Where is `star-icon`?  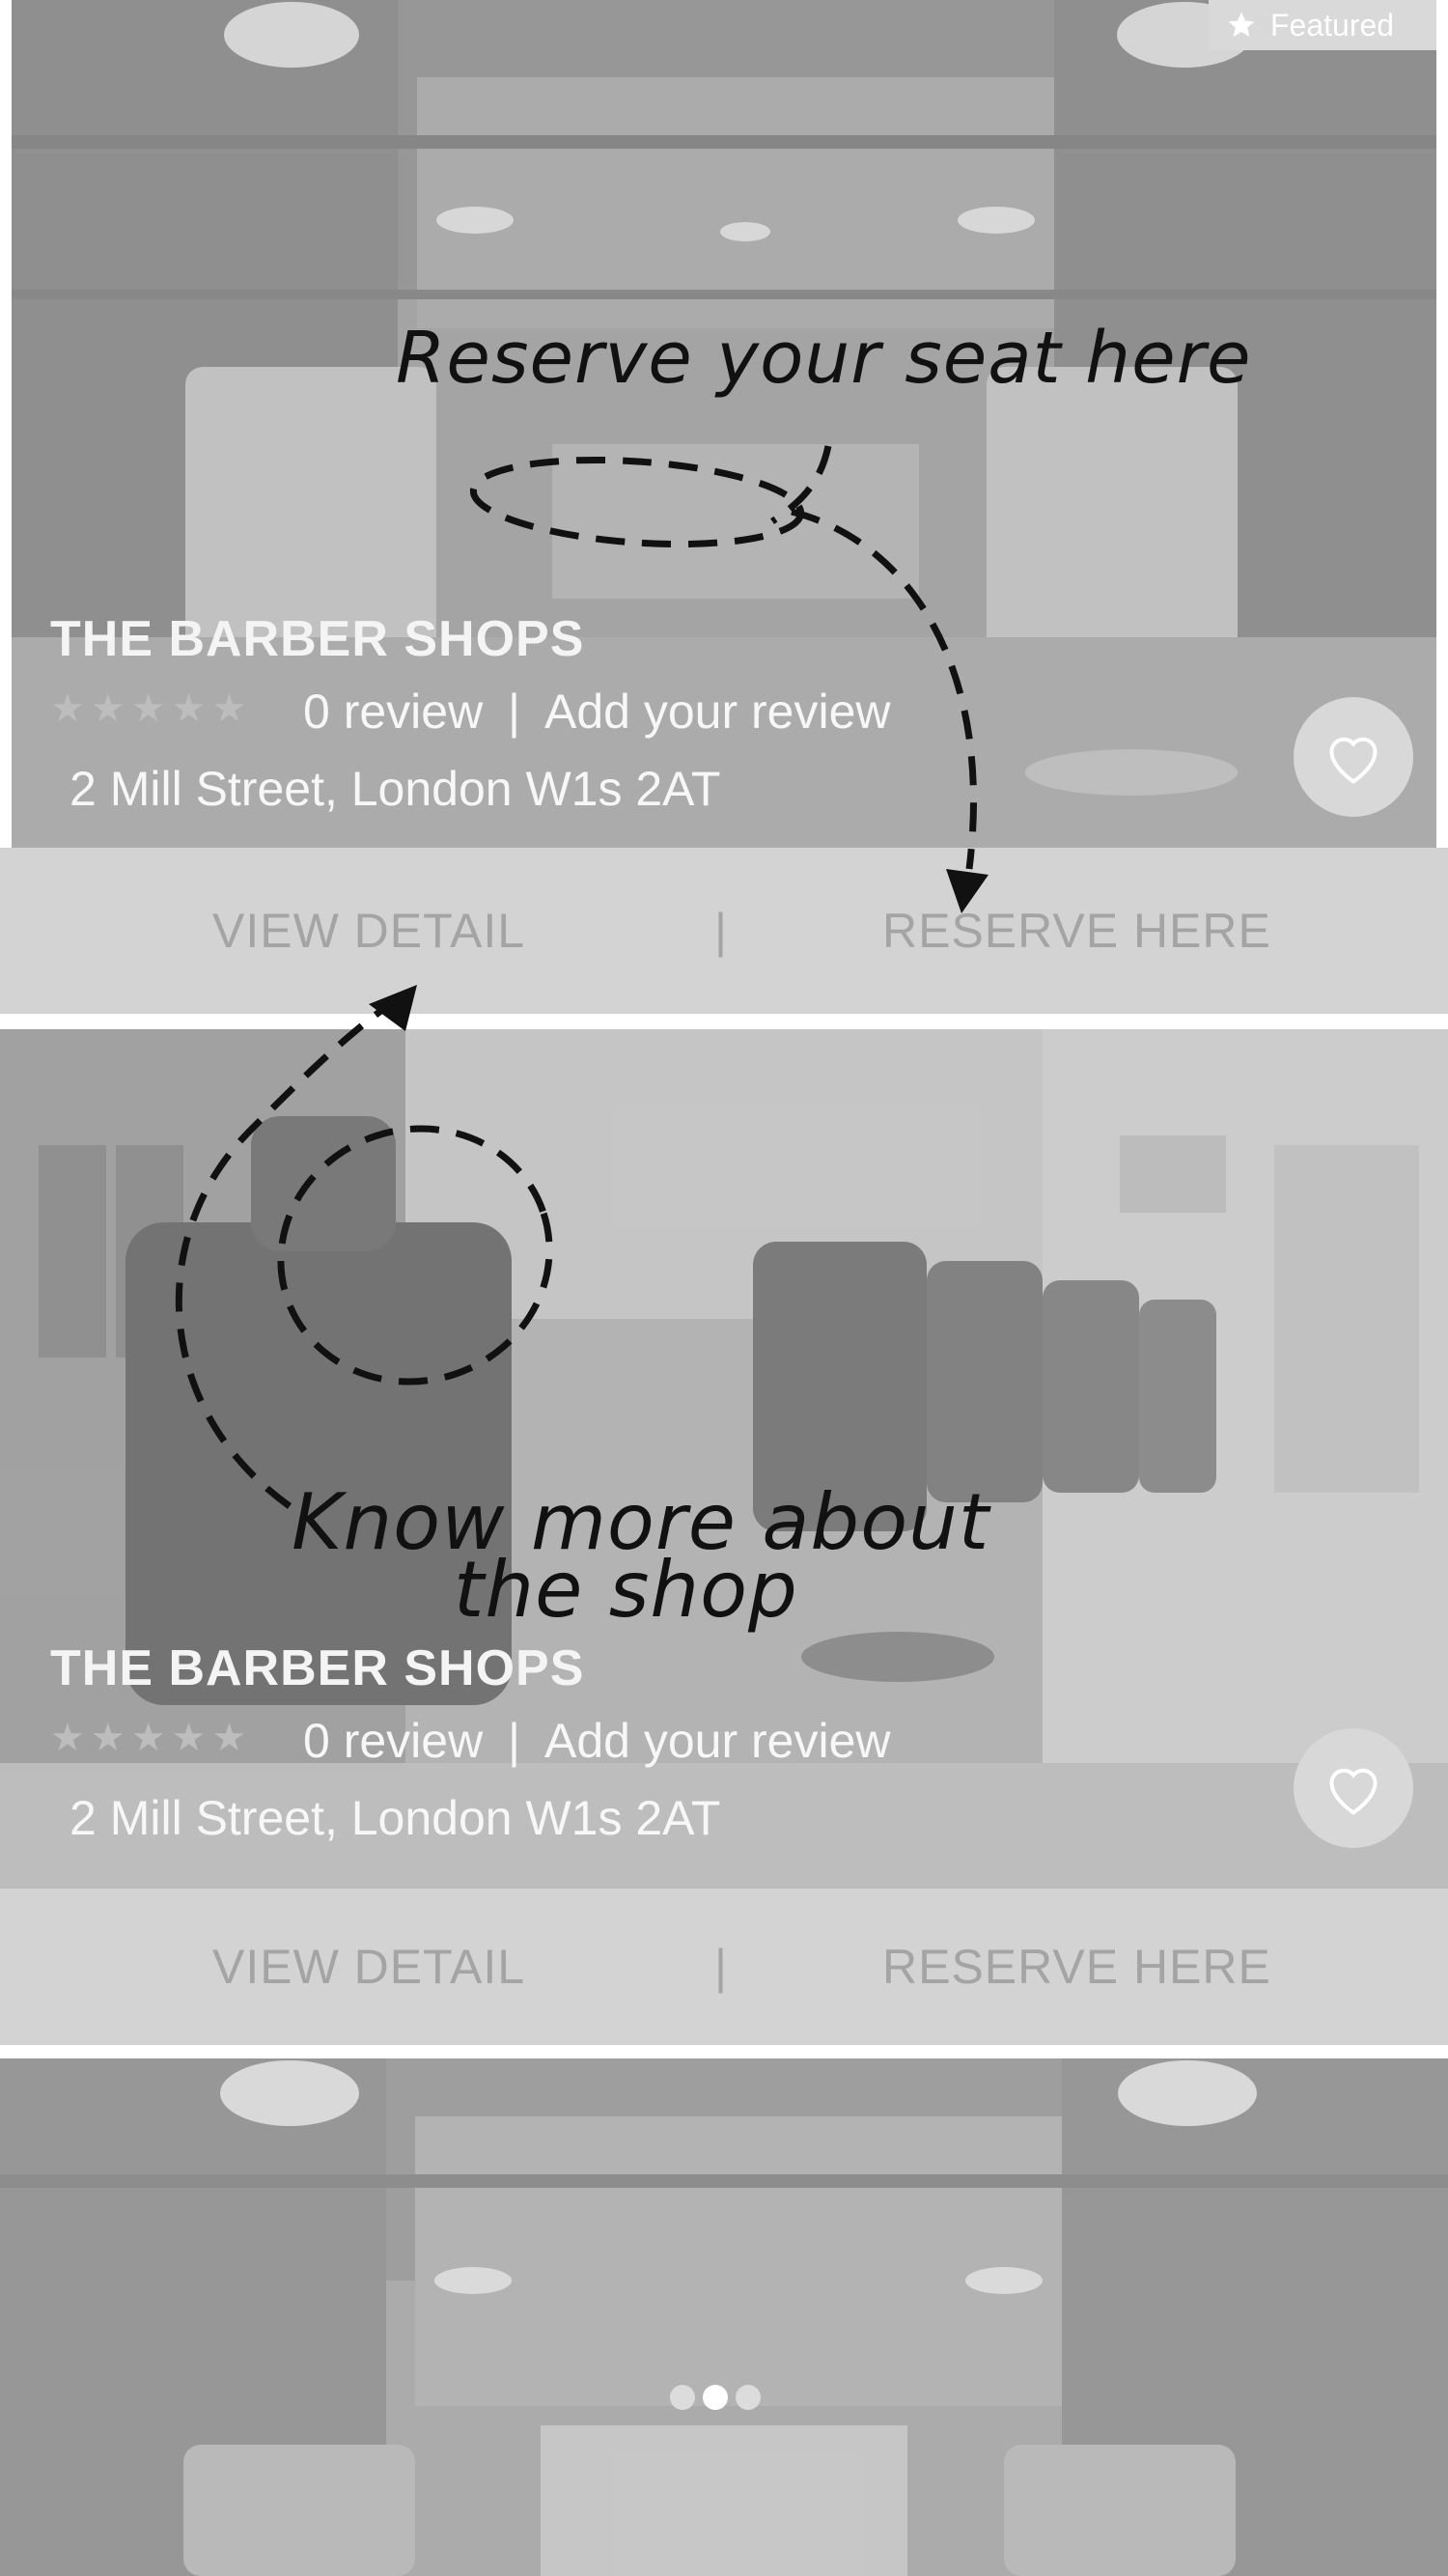
star-icon is located at coordinates (1242, 25).